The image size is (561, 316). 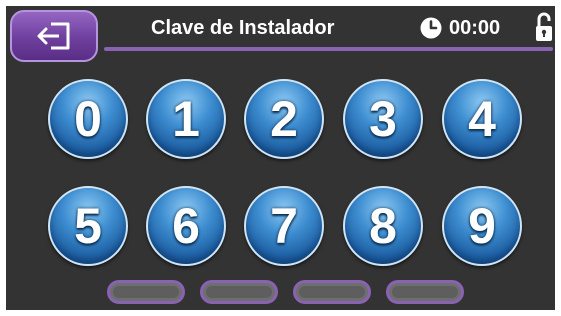 I want to click on key-label: 1, so click(x=186, y=119).